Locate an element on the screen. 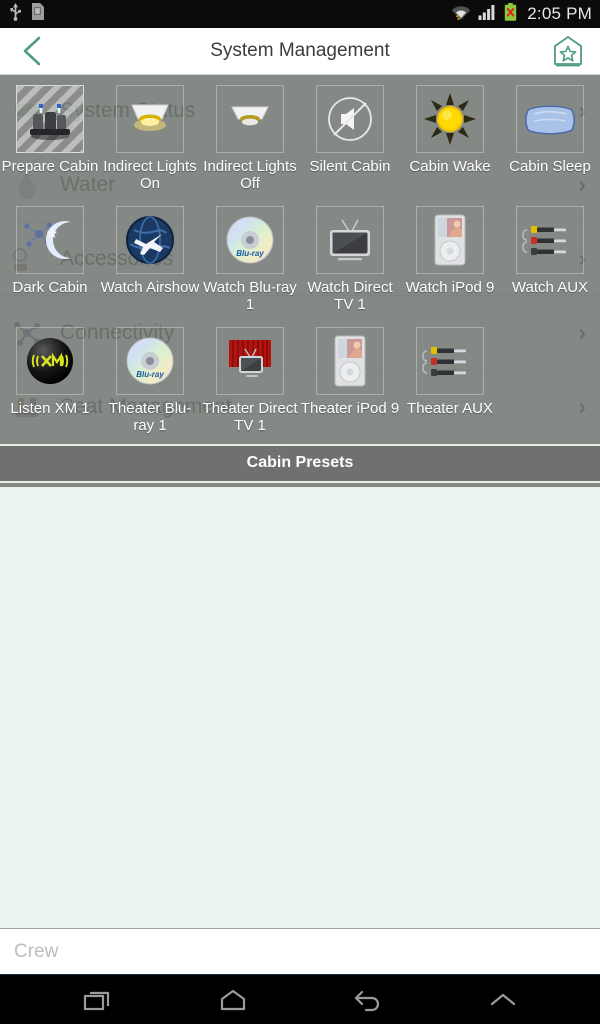  battery-error-icon is located at coordinates (510, 14).